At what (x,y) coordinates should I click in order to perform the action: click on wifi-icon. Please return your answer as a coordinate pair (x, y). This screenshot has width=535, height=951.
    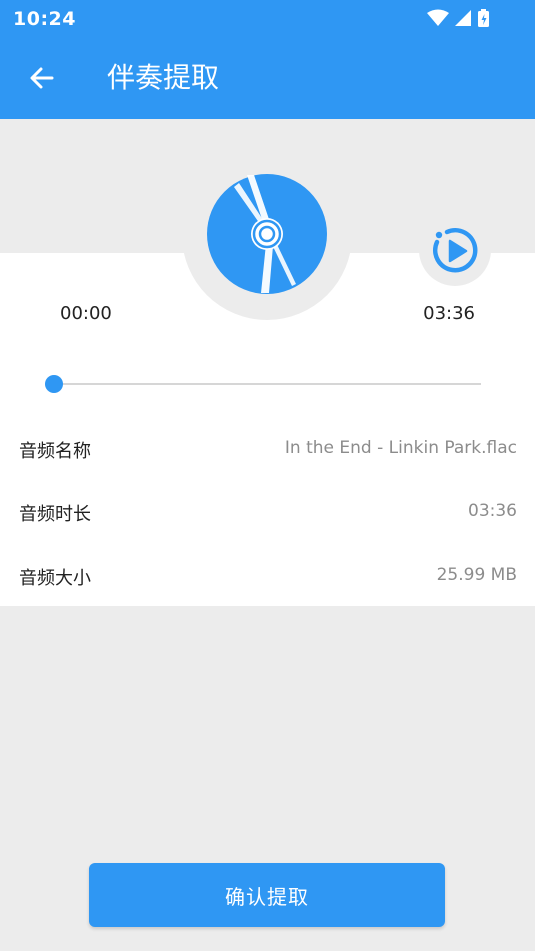
    Looking at the image, I should click on (438, 17).